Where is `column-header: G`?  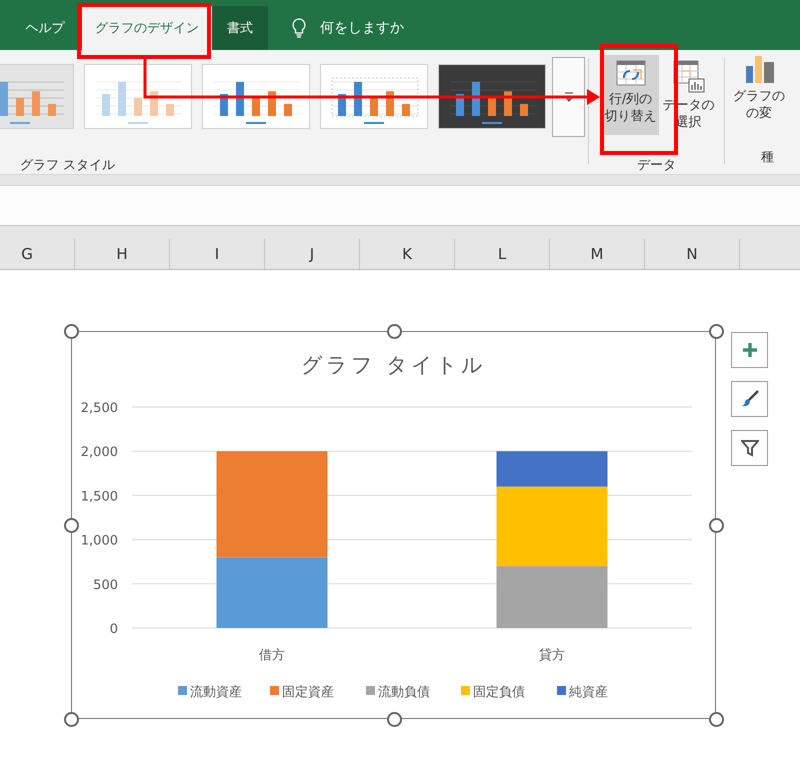
column-header: G is located at coordinates (37, 254).